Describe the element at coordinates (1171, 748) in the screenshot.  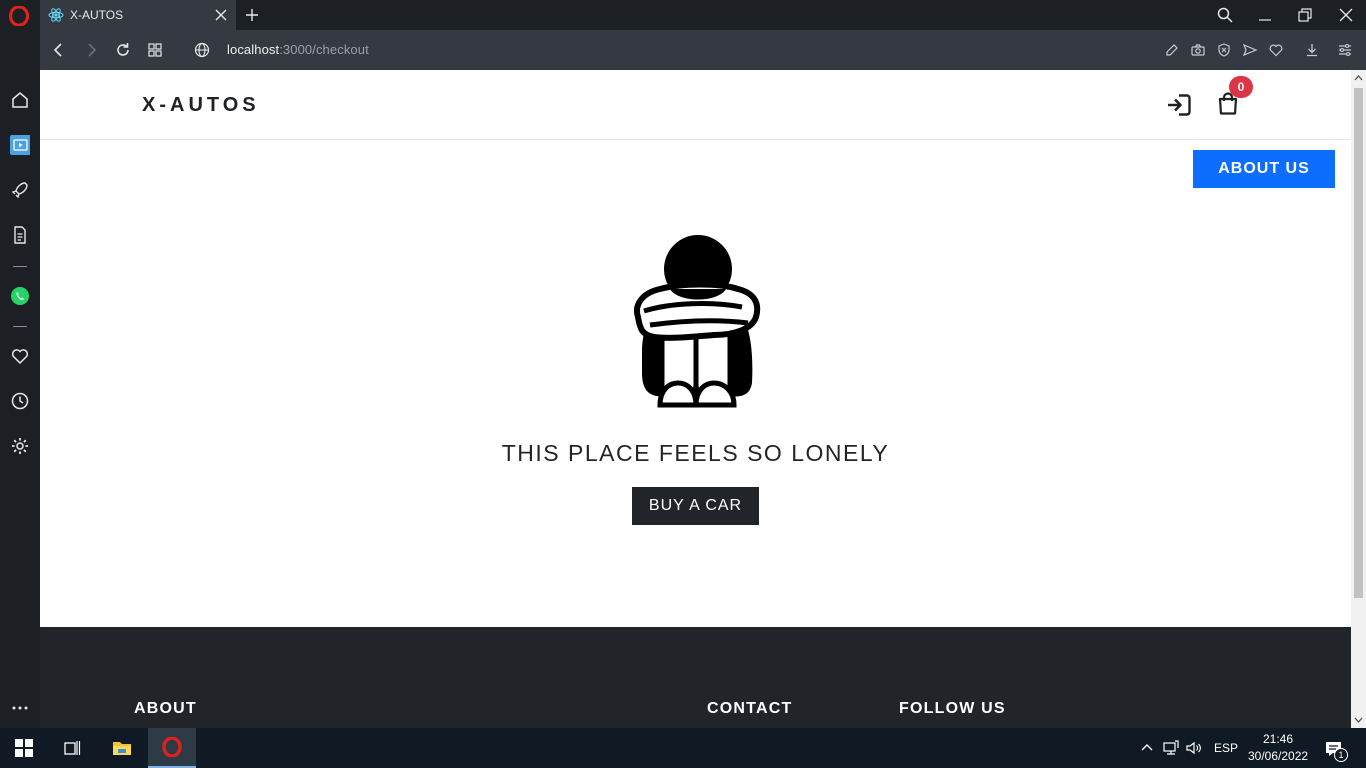
I see `network-icon` at that location.